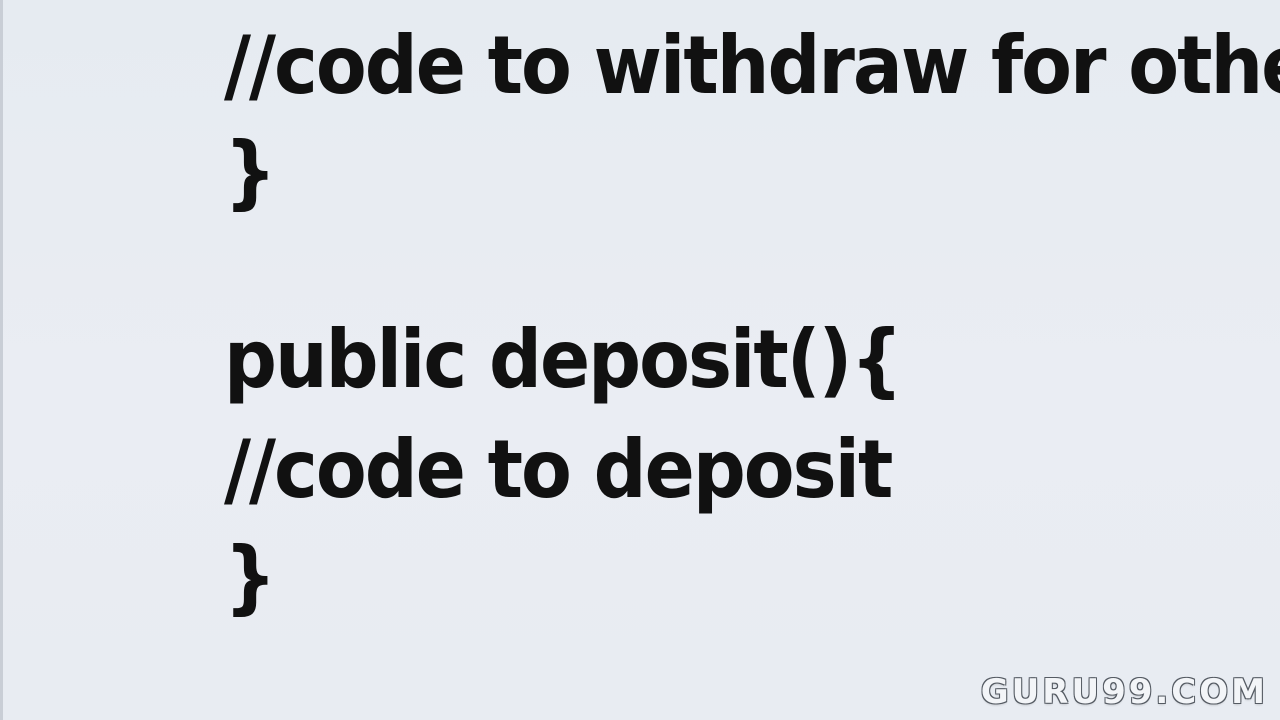 This screenshot has height=720, width=1280. What do you see at coordinates (250, 172) in the screenshot?
I see `code-line-closing-brace-1: }` at bounding box center [250, 172].